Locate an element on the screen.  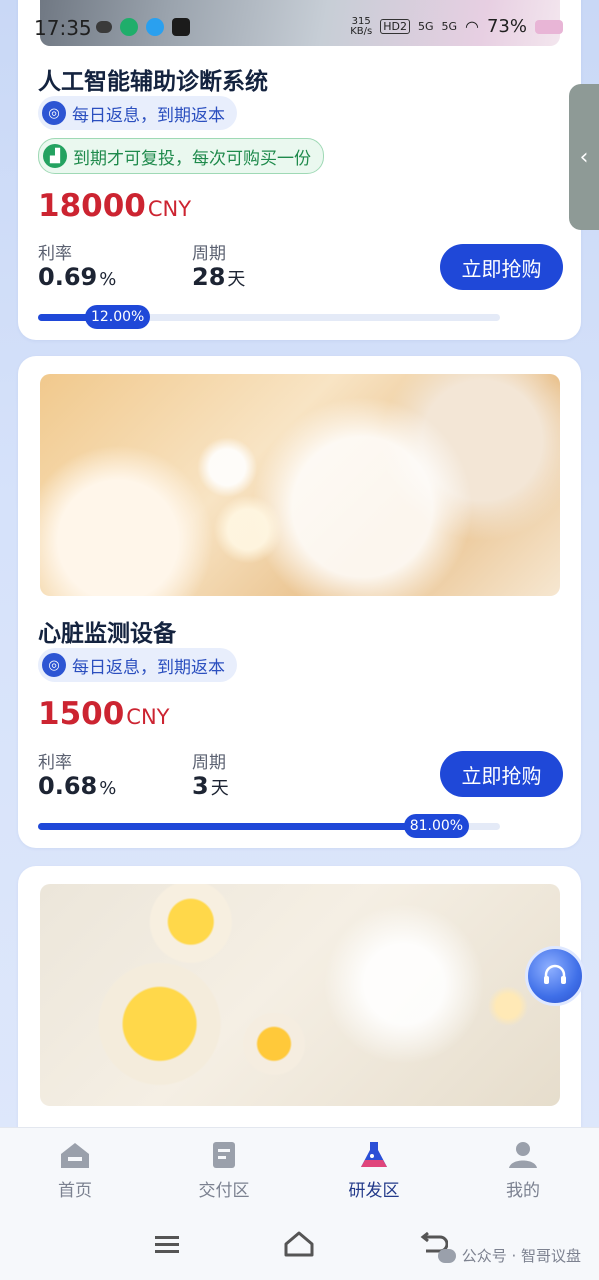
tab-delivery: 交付区 is located at coordinates (224, 1170).